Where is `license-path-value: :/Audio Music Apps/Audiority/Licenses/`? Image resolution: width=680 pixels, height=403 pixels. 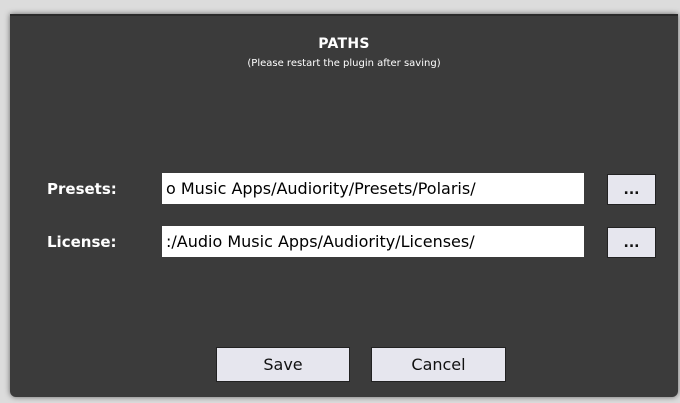 license-path-value: :/Audio Music Apps/Audiority/Licenses/ is located at coordinates (320, 241).